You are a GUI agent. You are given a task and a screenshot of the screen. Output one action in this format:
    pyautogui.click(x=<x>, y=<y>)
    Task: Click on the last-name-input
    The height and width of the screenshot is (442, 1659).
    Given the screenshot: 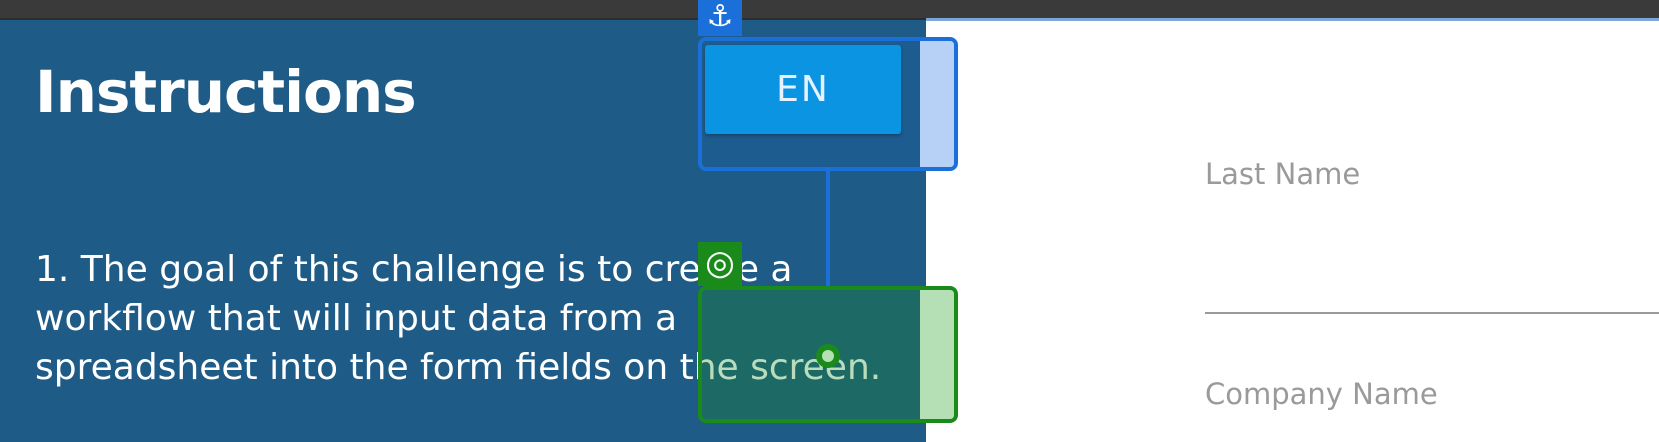 What is the action you would take?
    pyautogui.click(x=1432, y=313)
    